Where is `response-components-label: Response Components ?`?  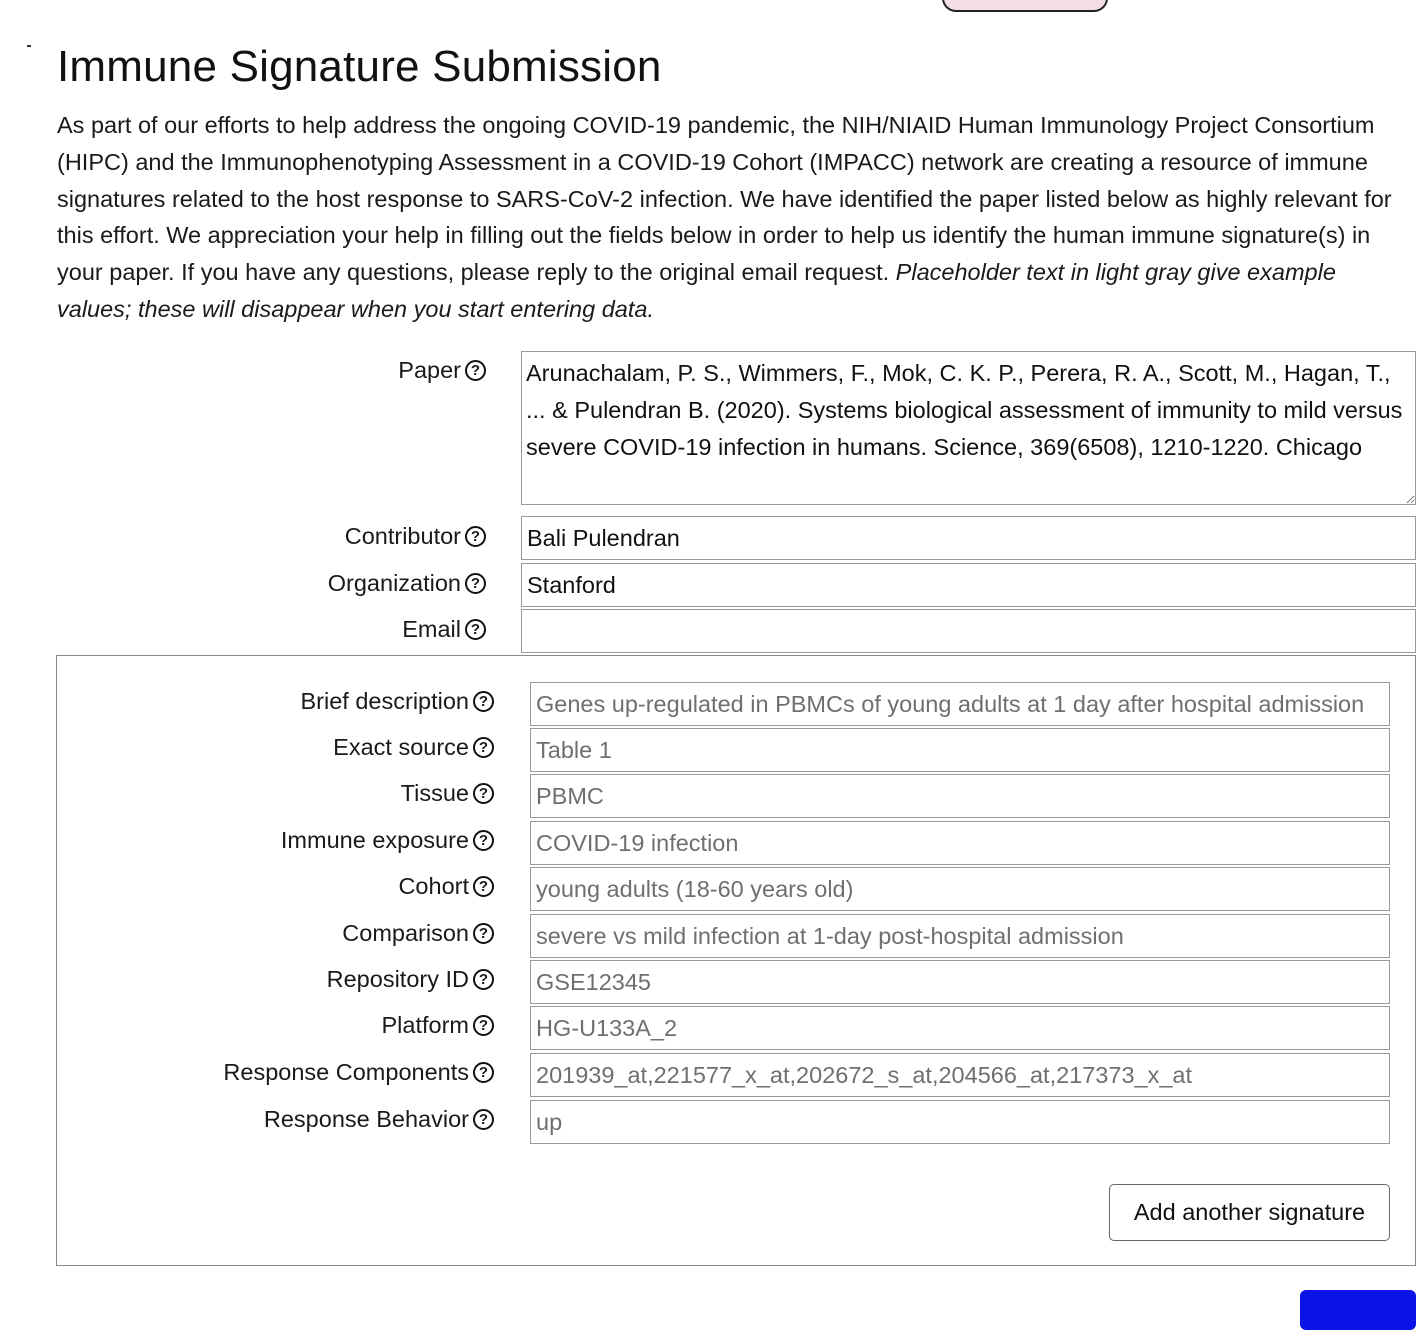 response-components-label: Response Components ? is located at coordinates (322, 1072).